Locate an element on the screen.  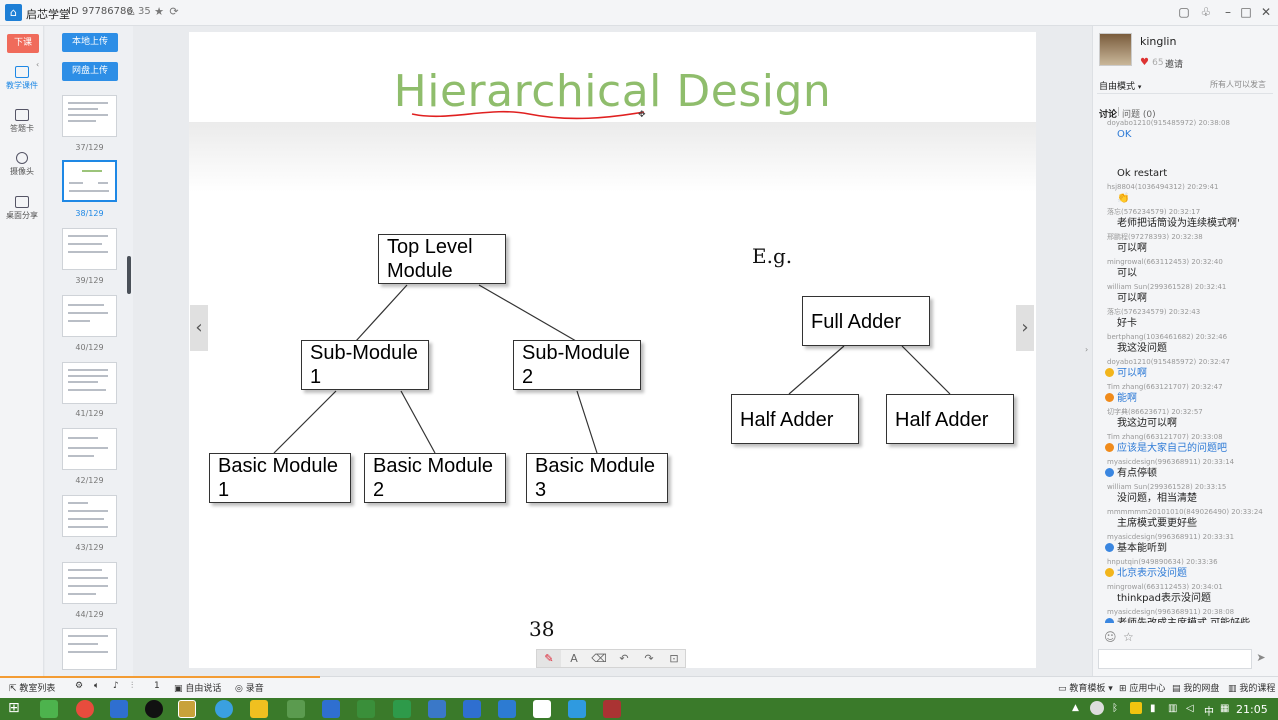
speak-mode-dropdown: 自由模式 ▾ is located at coordinates (1120, 85).